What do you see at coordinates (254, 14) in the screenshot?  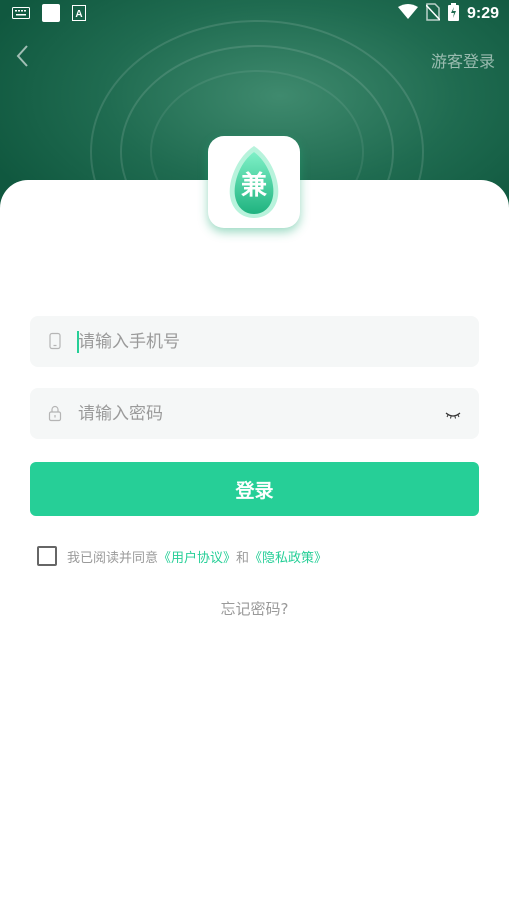 I see `status-bar: A 9:29` at bounding box center [254, 14].